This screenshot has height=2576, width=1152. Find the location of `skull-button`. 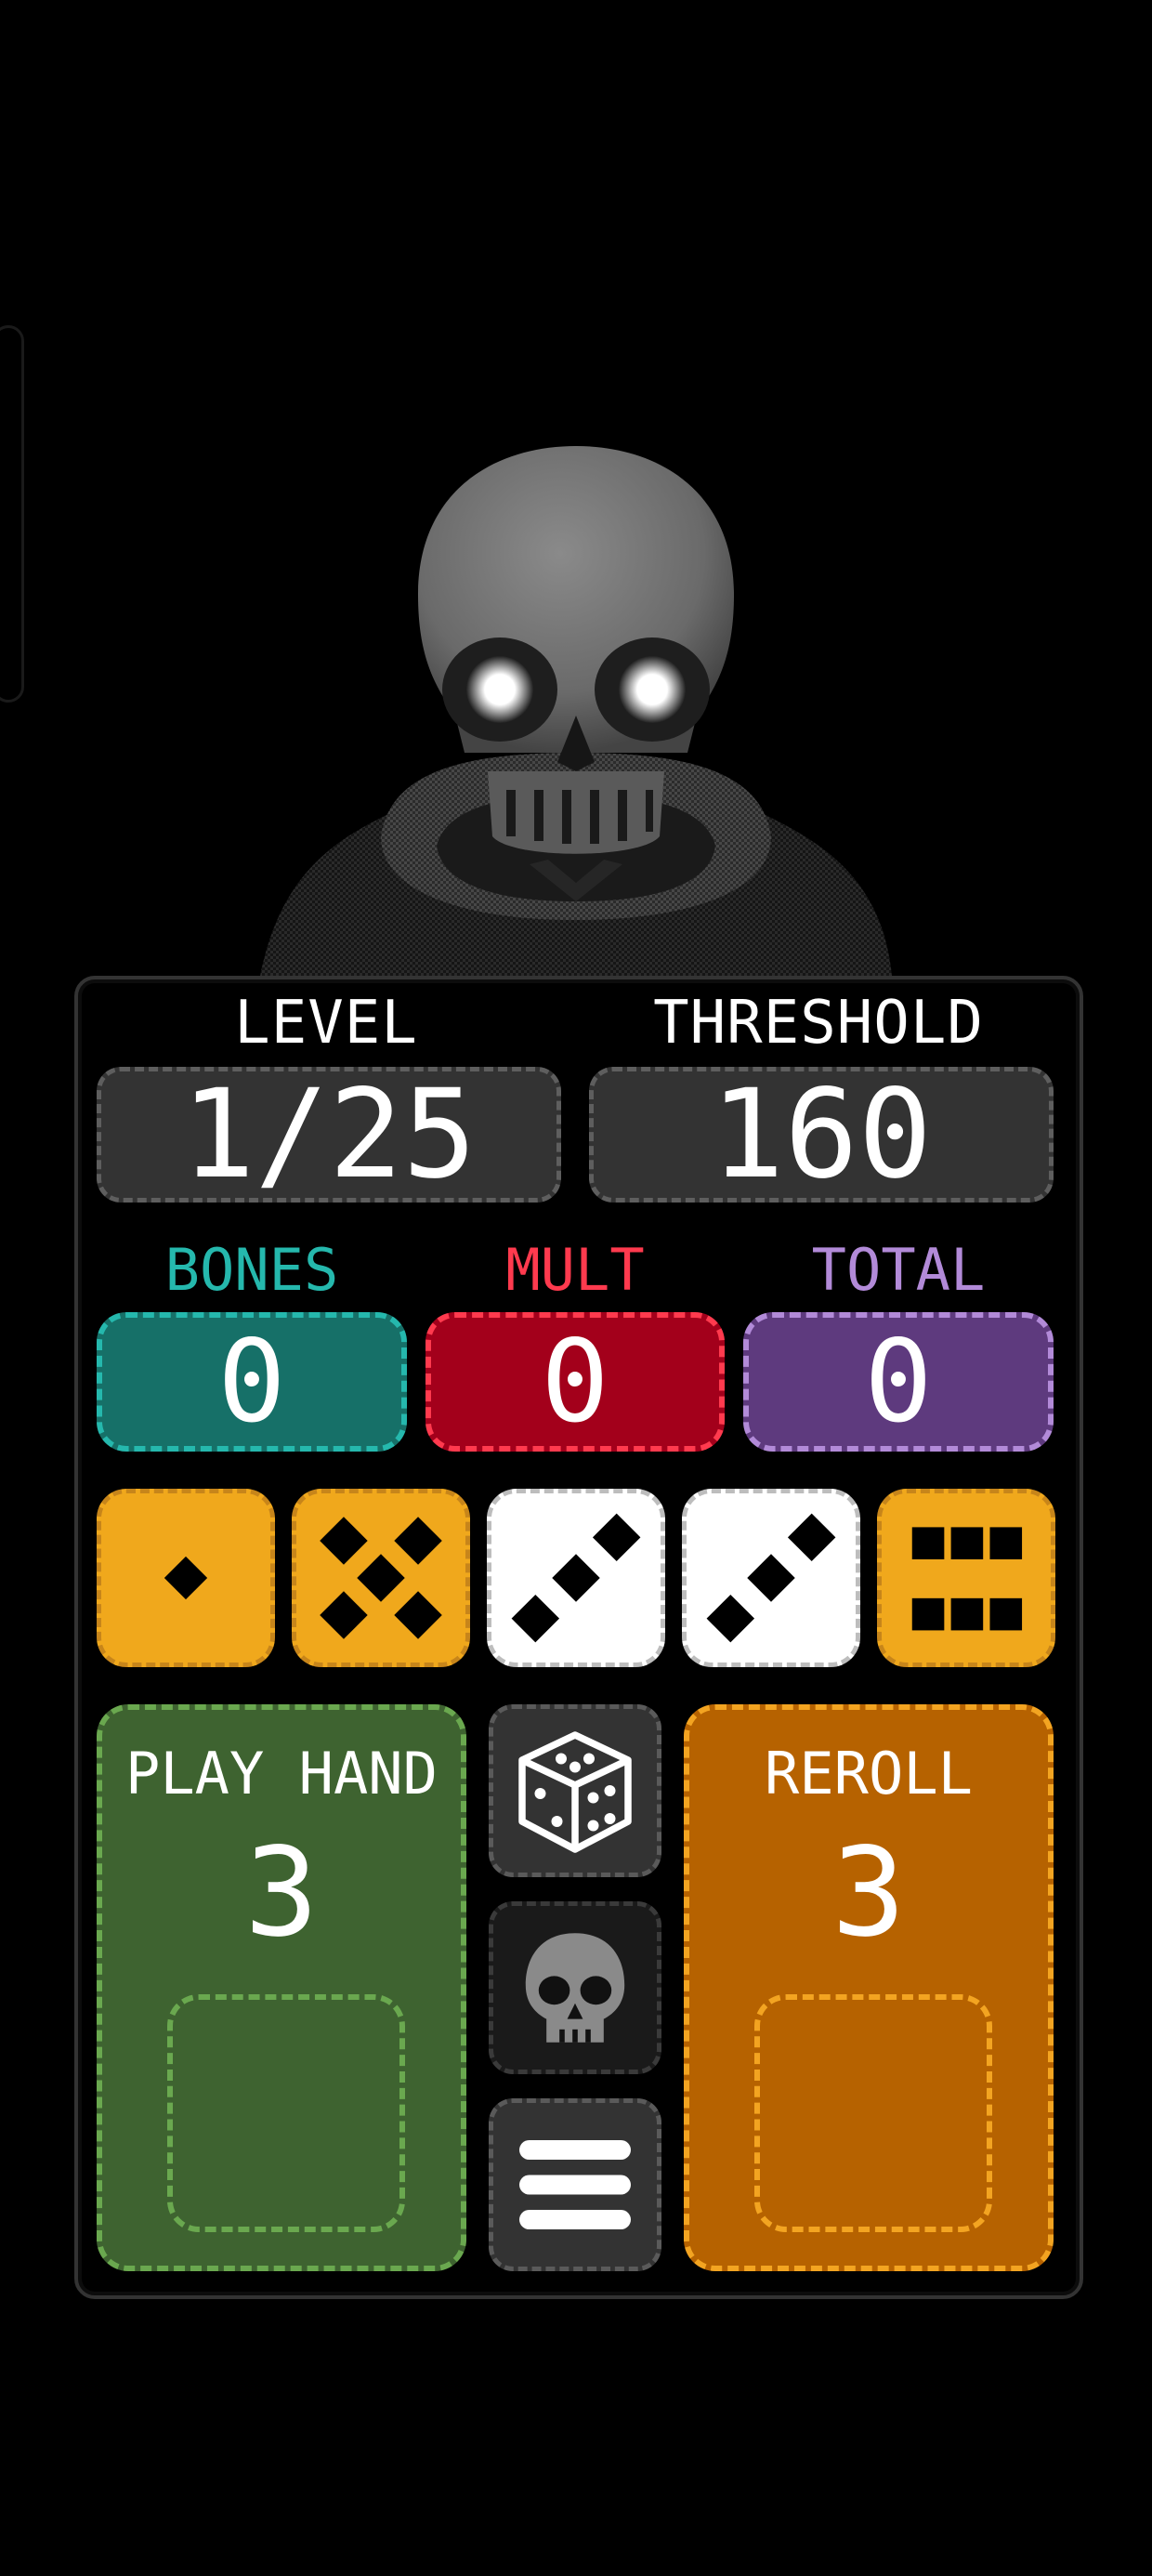

skull-button is located at coordinates (575, 1987).